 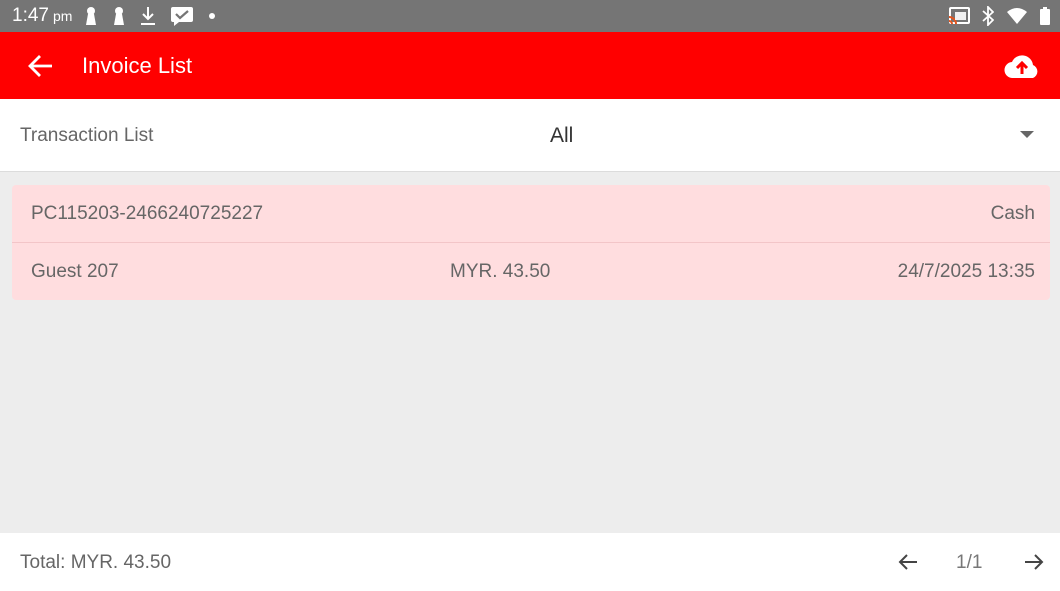 What do you see at coordinates (182, 16) in the screenshot?
I see `message-icon` at bounding box center [182, 16].